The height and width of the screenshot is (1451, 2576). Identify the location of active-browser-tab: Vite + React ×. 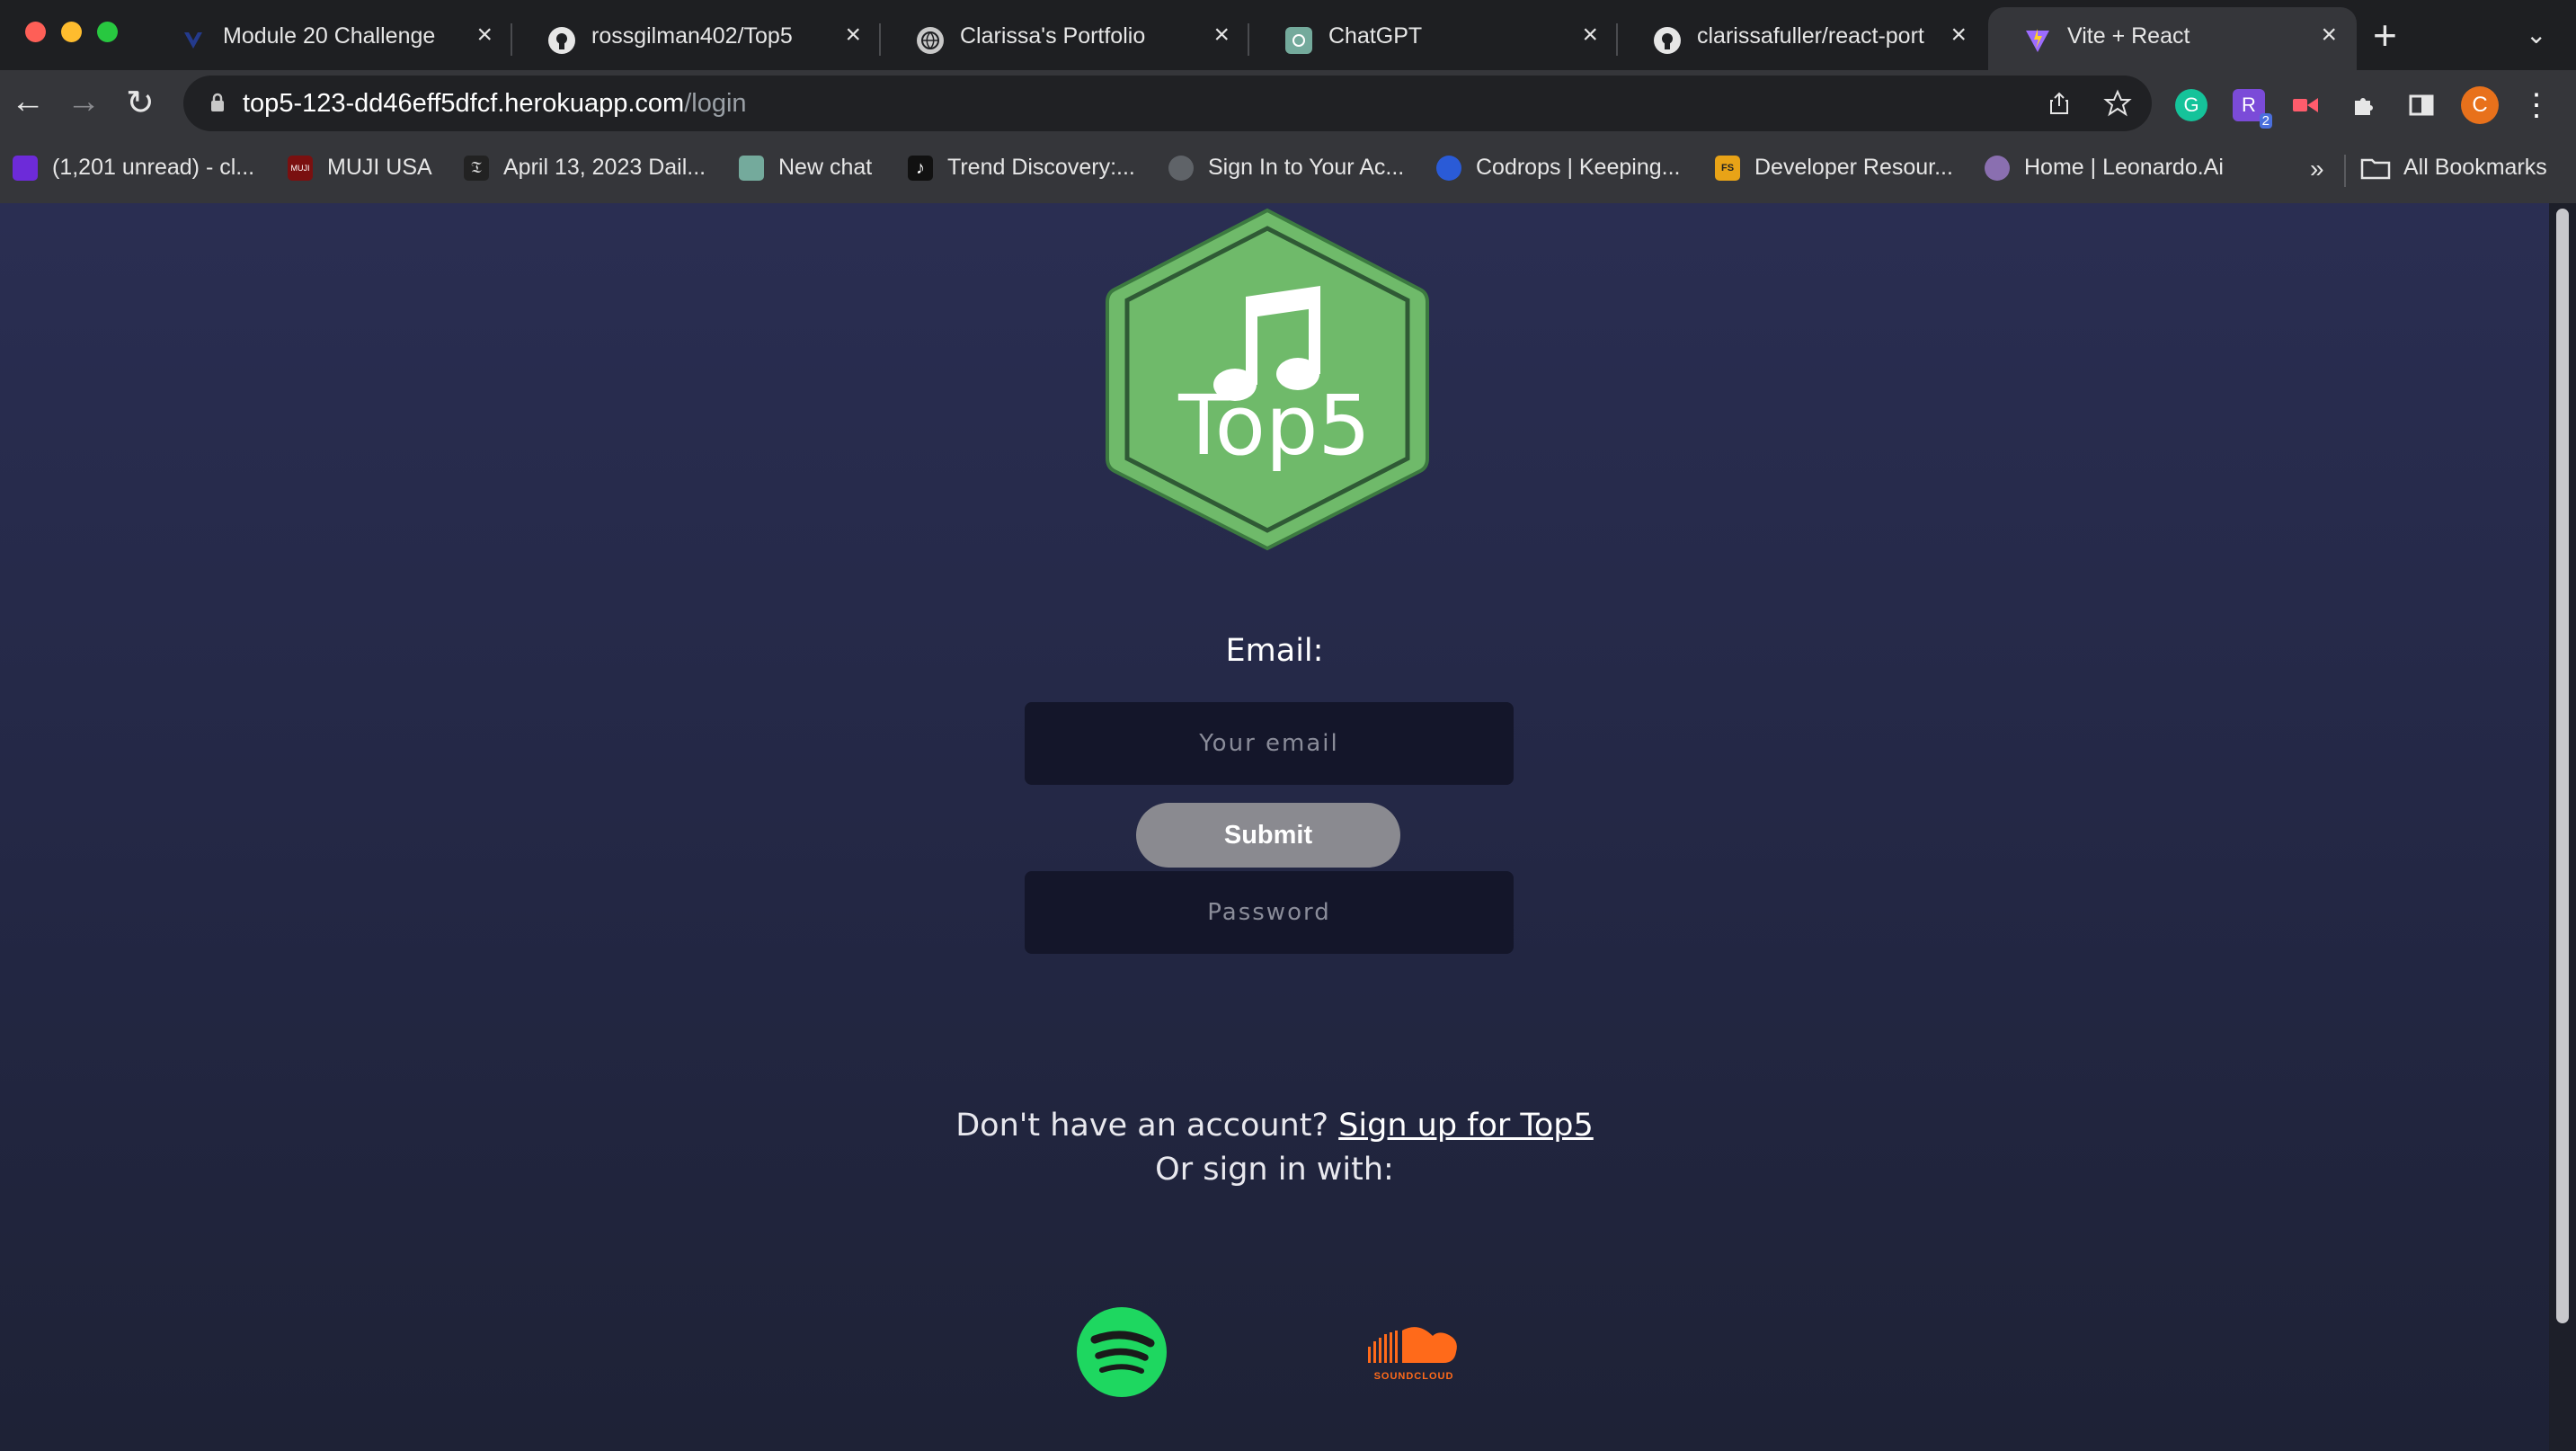
(2172, 38).